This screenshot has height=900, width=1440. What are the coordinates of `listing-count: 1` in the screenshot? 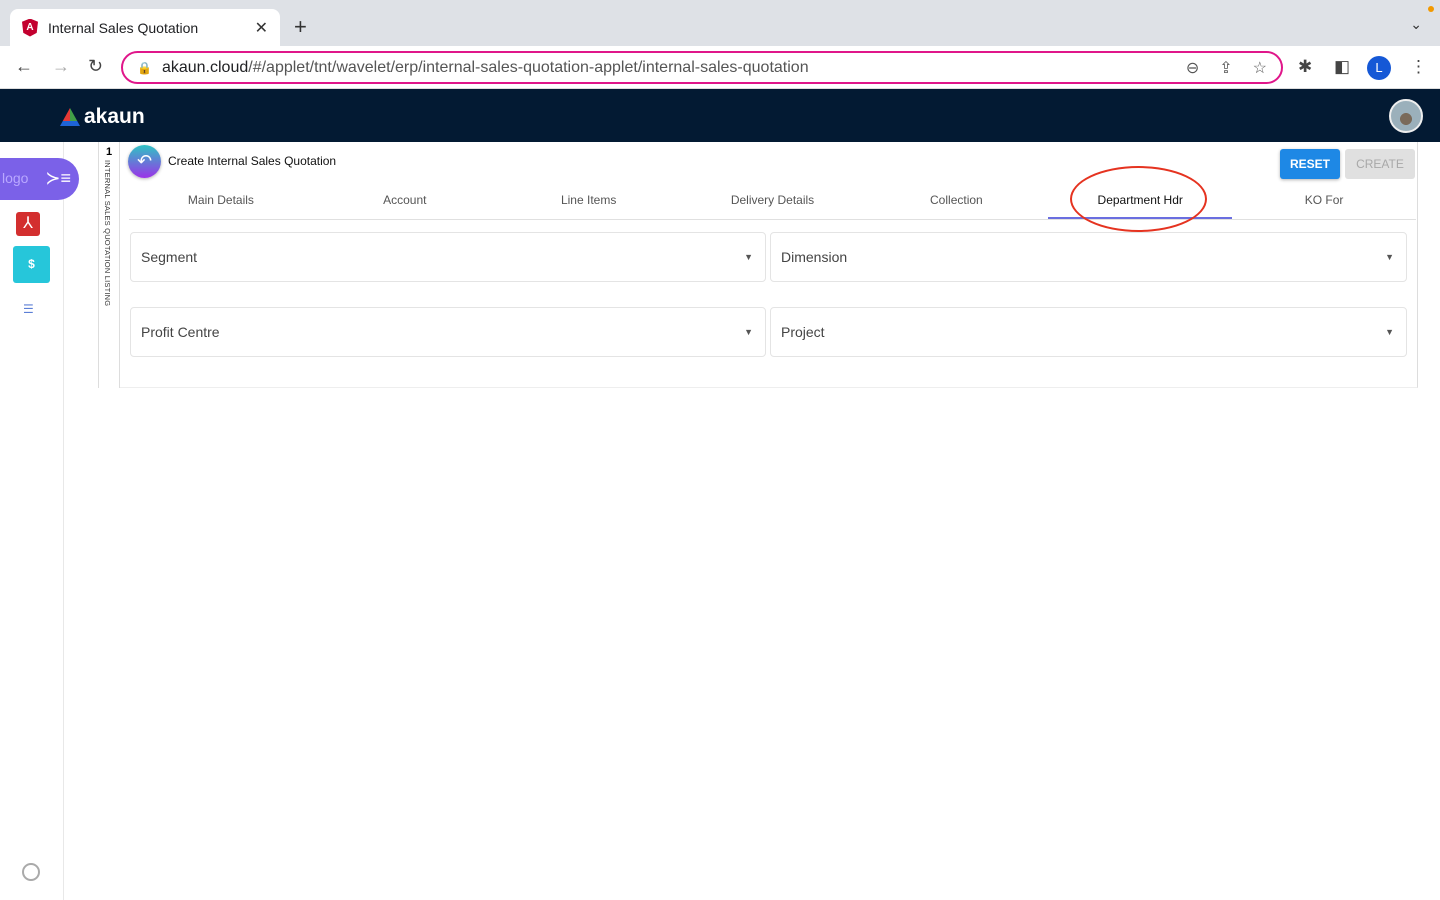 It's located at (109, 152).